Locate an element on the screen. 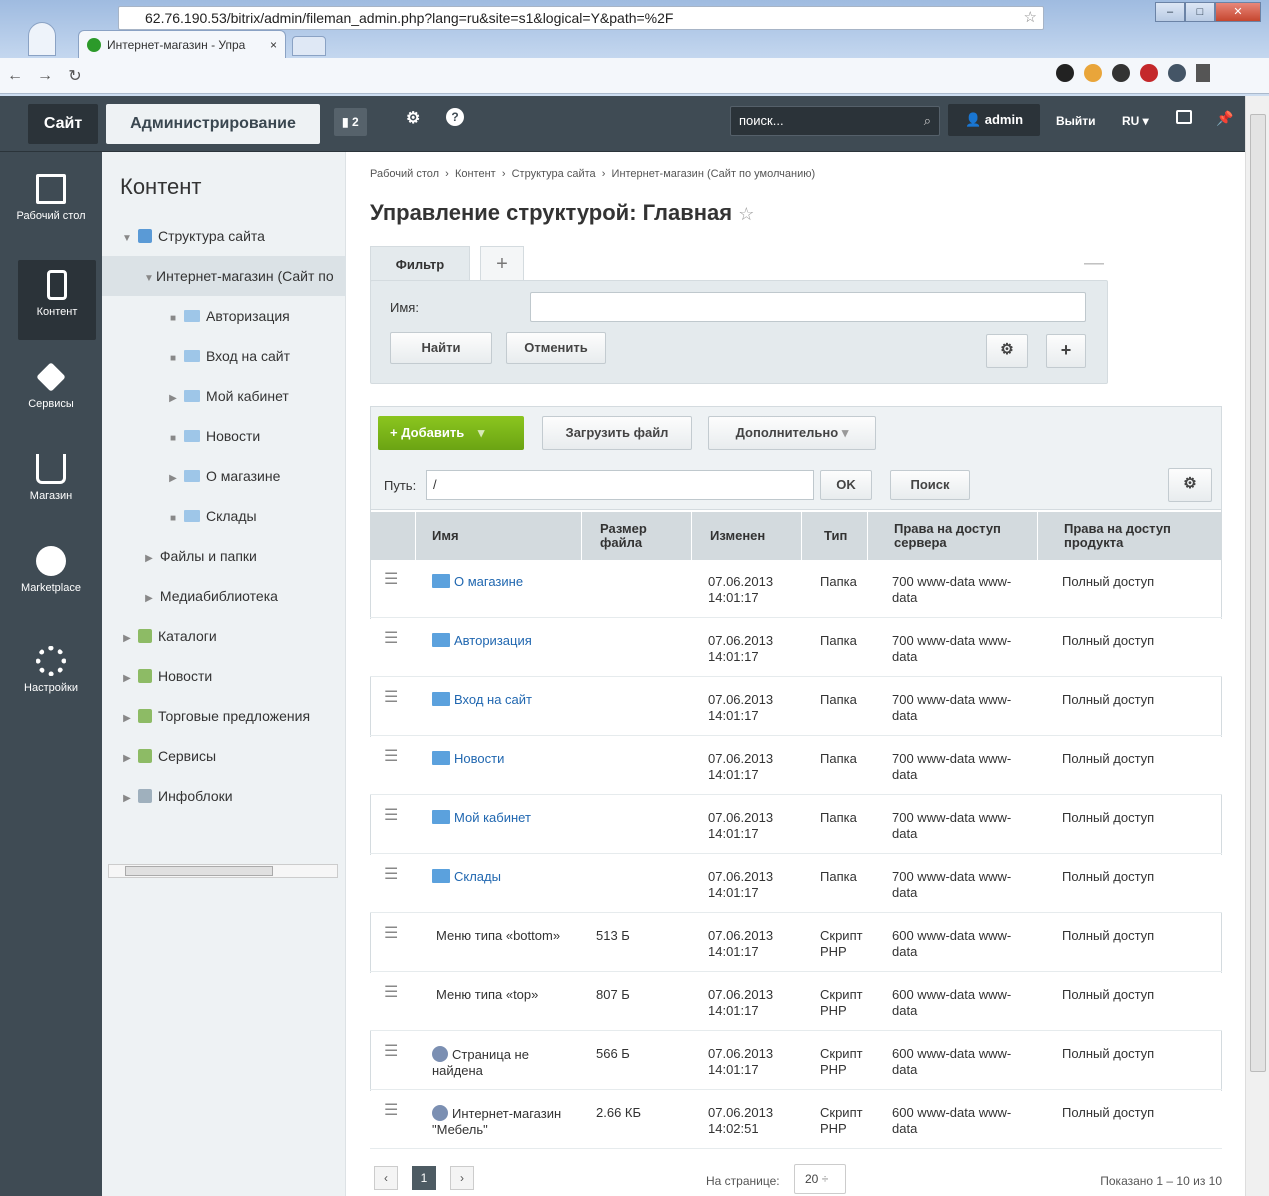  bookmark-star-icon: ☆ is located at coordinates (1030, 18).